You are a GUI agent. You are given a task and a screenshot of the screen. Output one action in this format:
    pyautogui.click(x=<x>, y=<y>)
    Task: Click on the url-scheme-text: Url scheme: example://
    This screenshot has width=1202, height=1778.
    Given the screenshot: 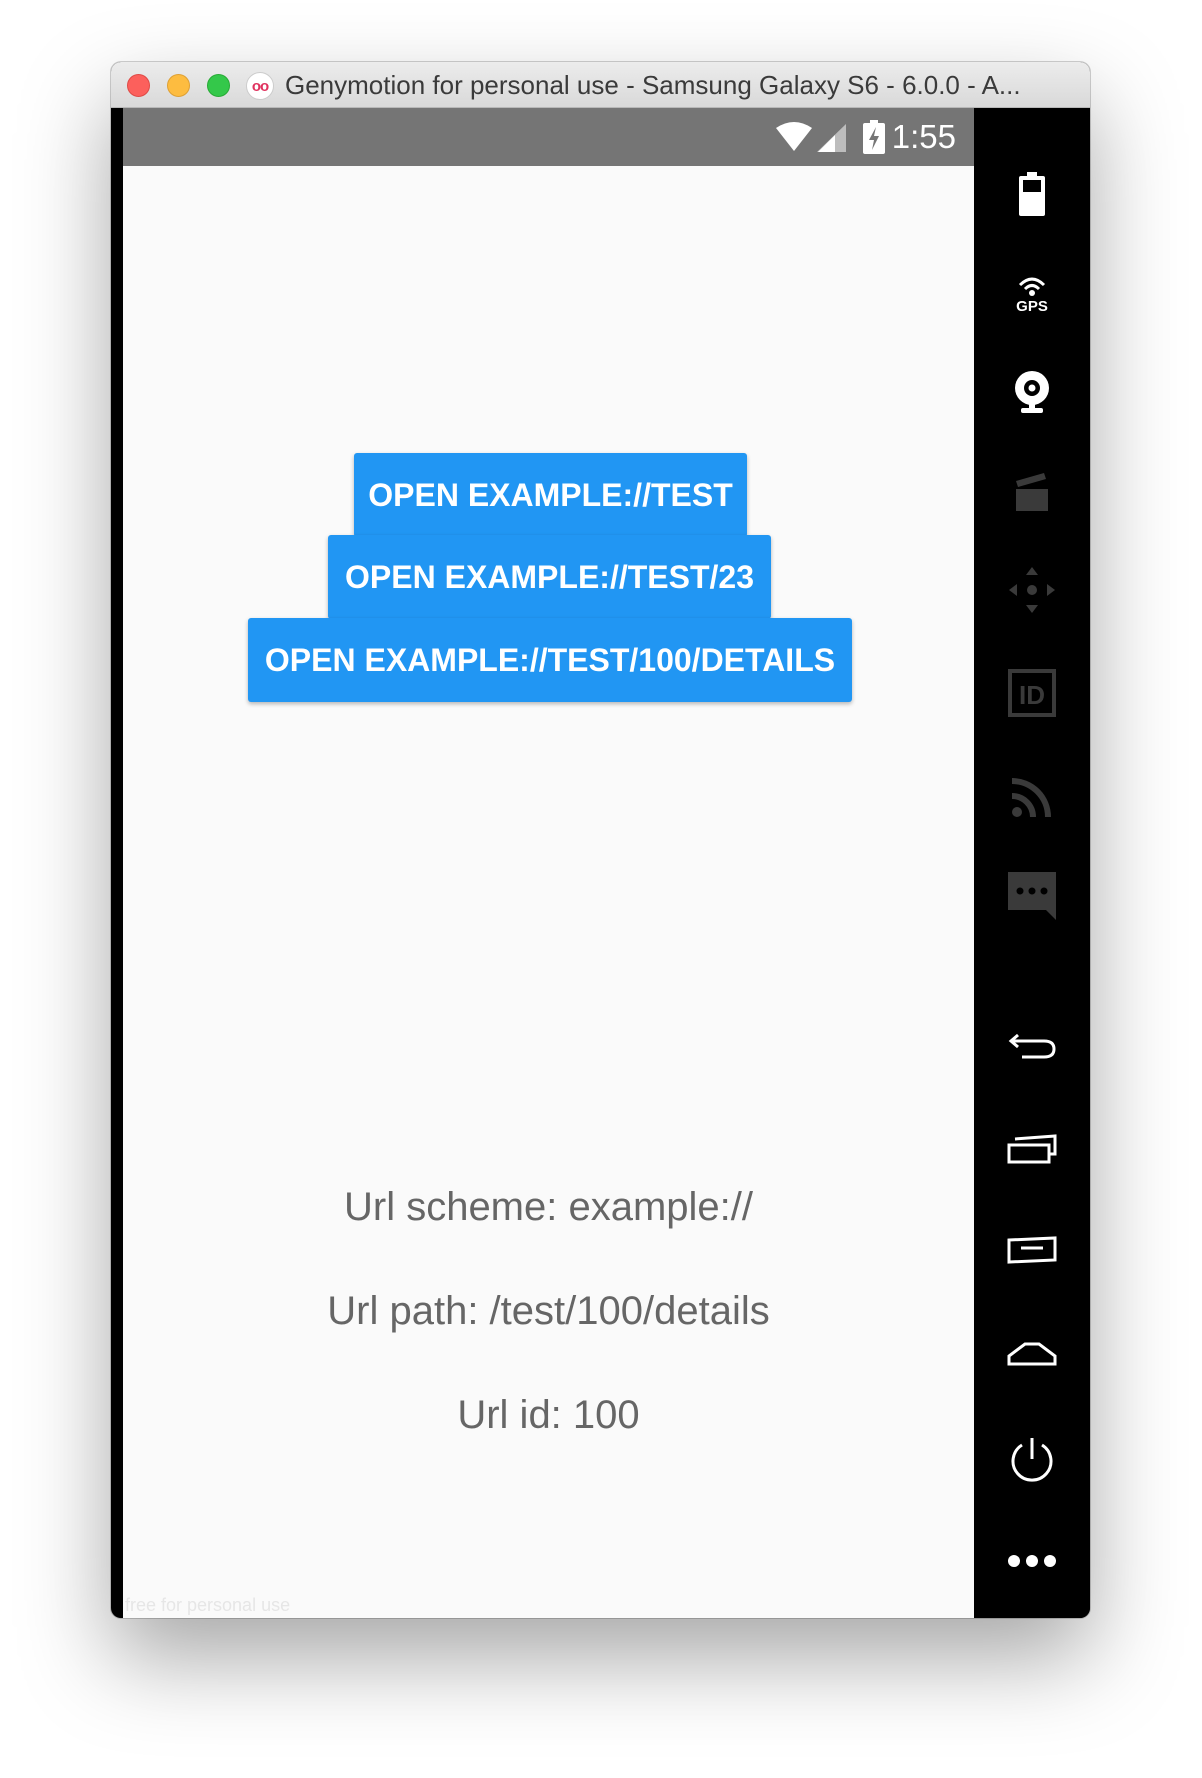 What is the action you would take?
    pyautogui.click(x=548, y=1207)
    